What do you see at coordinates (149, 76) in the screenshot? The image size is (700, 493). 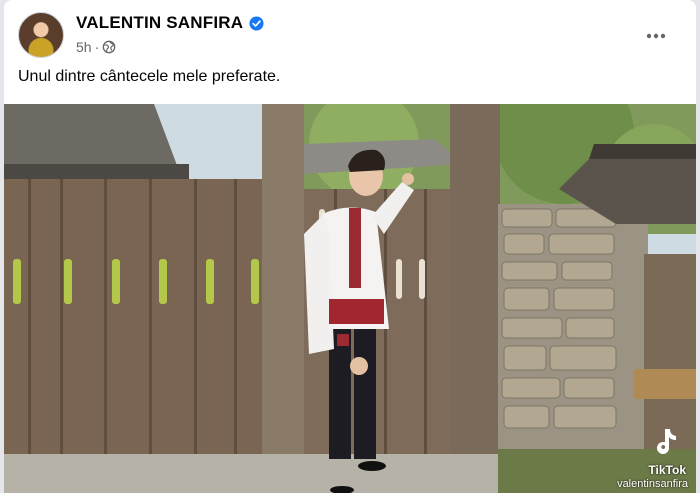 I see `post-caption: Unul dintre cântecele mele preferate.` at bounding box center [149, 76].